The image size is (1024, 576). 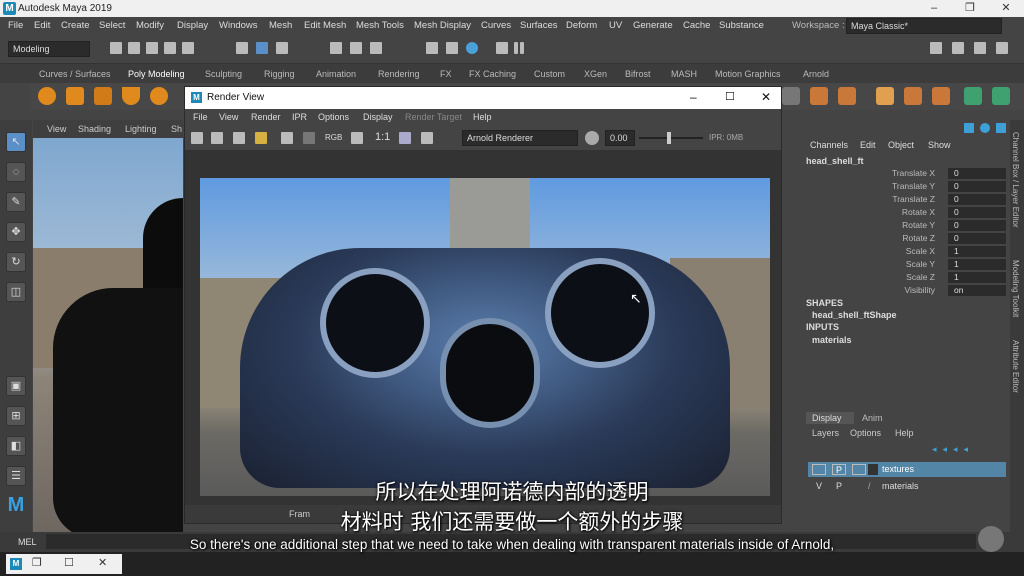 I want to click on rv-menu-options: Options, so click(x=333, y=117).